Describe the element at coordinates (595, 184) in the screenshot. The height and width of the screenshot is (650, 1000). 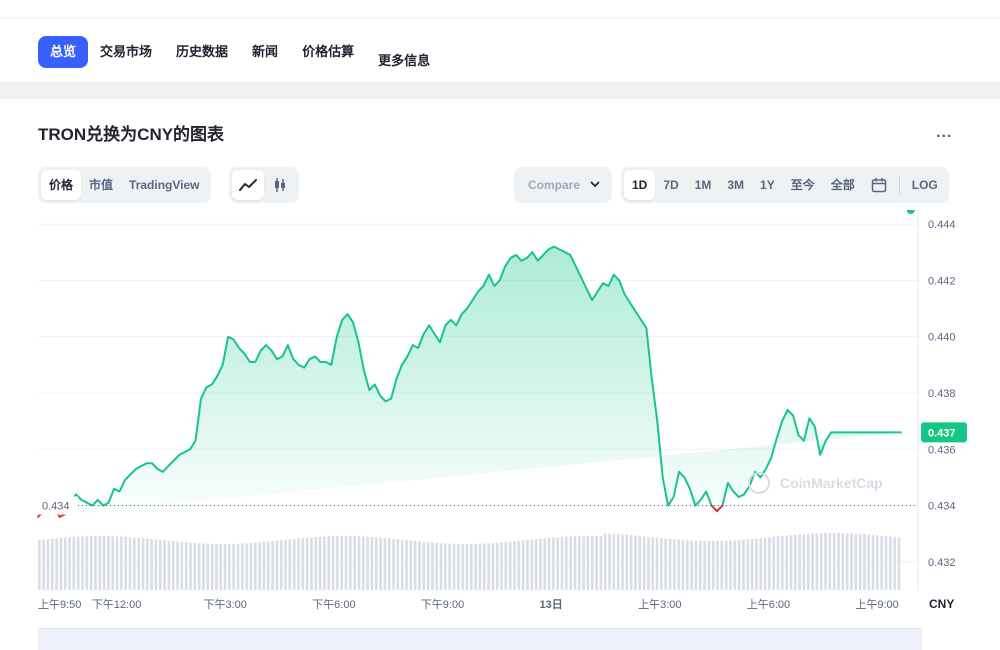
I see `chevron-down-icon` at that location.